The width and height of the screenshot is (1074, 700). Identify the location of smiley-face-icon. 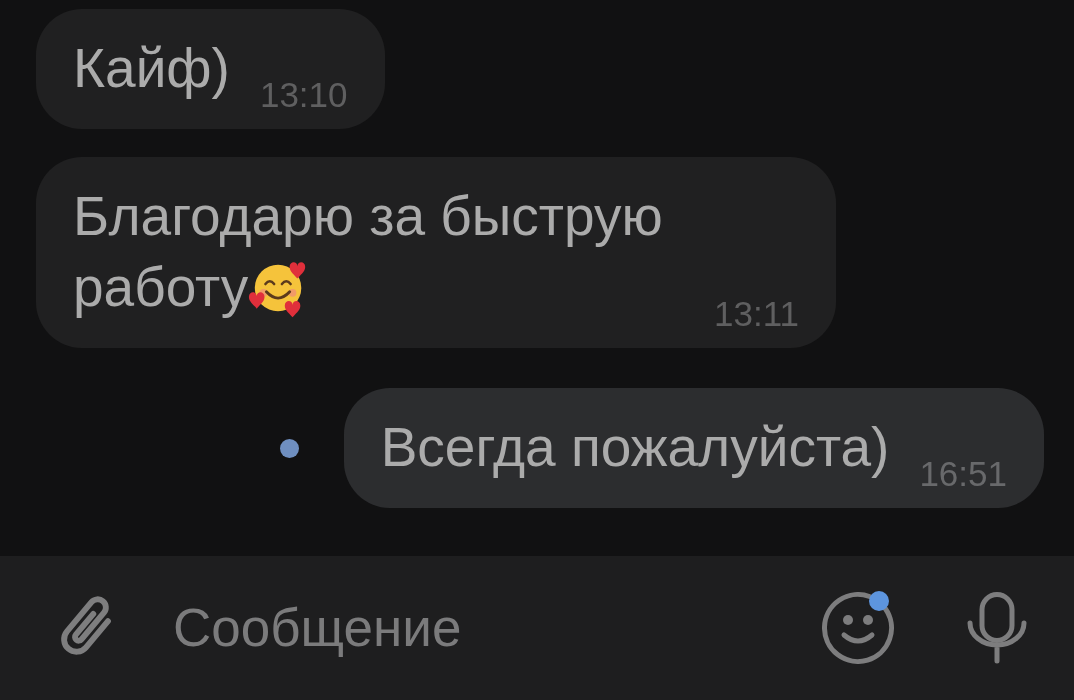
(858, 628).